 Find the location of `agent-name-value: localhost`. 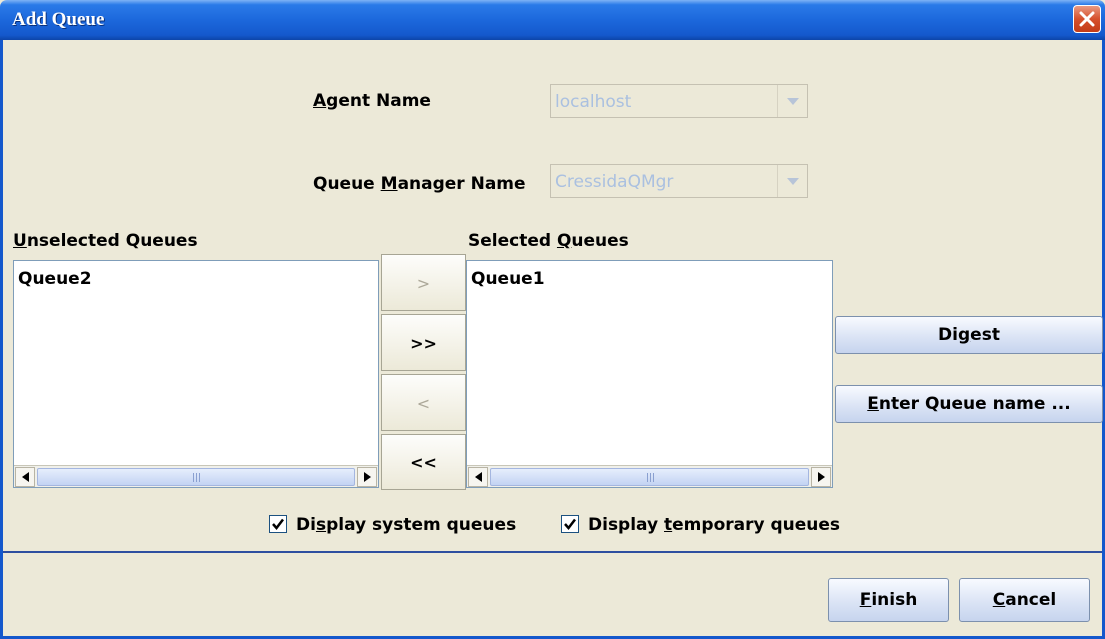

agent-name-value: localhost is located at coordinates (593, 102).